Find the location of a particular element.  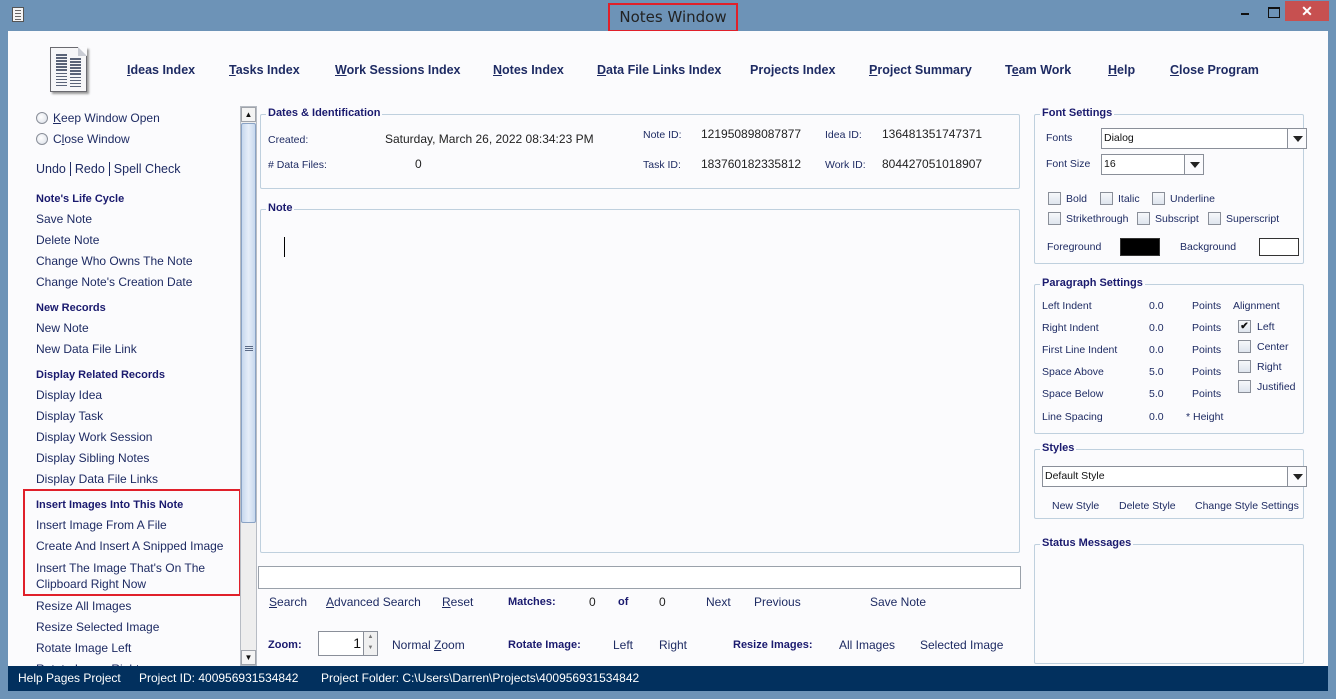

space-below-value: 5.0 is located at coordinates (1156, 394).